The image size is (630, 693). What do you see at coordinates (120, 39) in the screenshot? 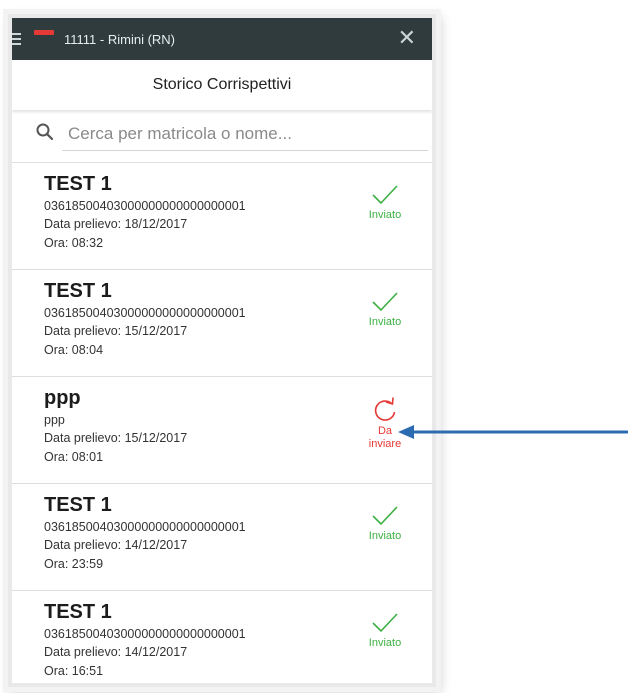
I see `app-bar-title: 11111 - Rimini (RN)` at bounding box center [120, 39].